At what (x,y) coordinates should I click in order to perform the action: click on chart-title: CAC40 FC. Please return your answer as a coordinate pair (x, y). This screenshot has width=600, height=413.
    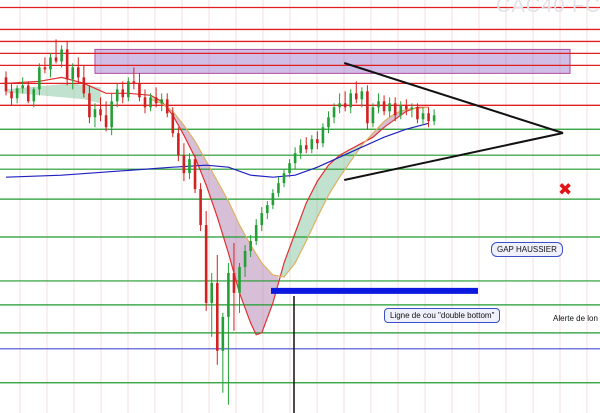
    Looking at the image, I should click on (548, 8).